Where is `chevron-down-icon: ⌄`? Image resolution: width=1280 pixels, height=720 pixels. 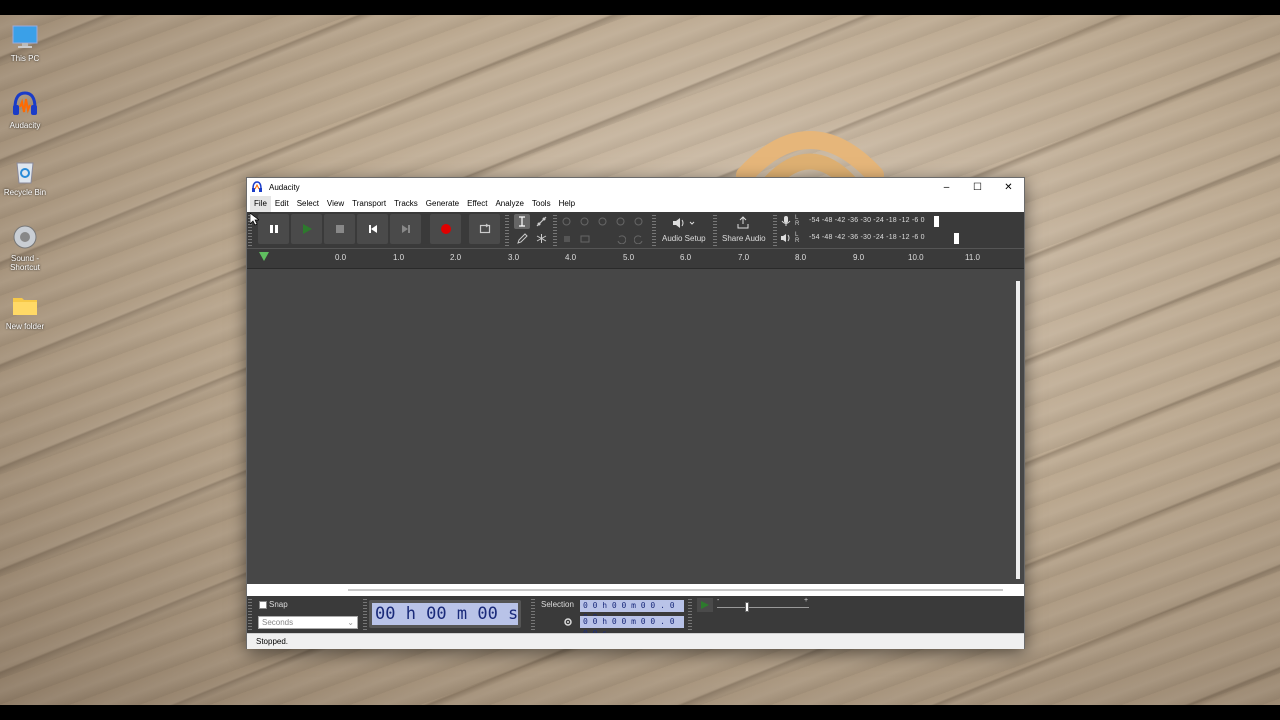 chevron-down-icon: ⌄ is located at coordinates (350, 622).